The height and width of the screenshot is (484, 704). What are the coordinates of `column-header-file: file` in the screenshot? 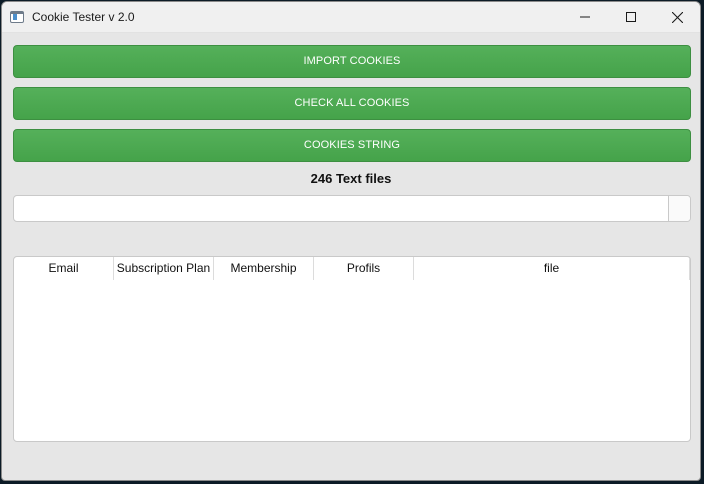 It's located at (552, 268).